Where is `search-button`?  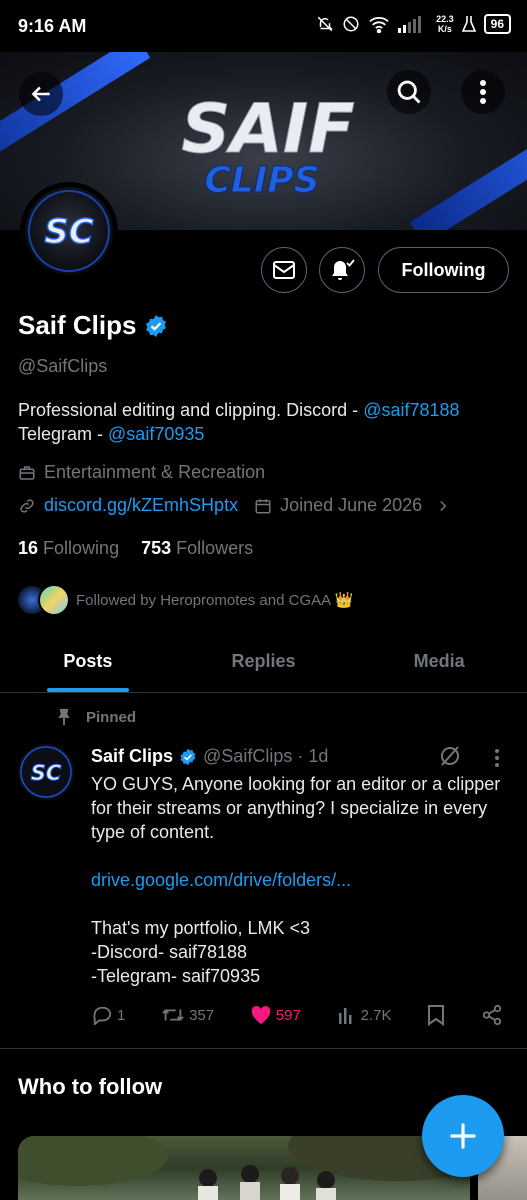
search-button is located at coordinates (409, 92).